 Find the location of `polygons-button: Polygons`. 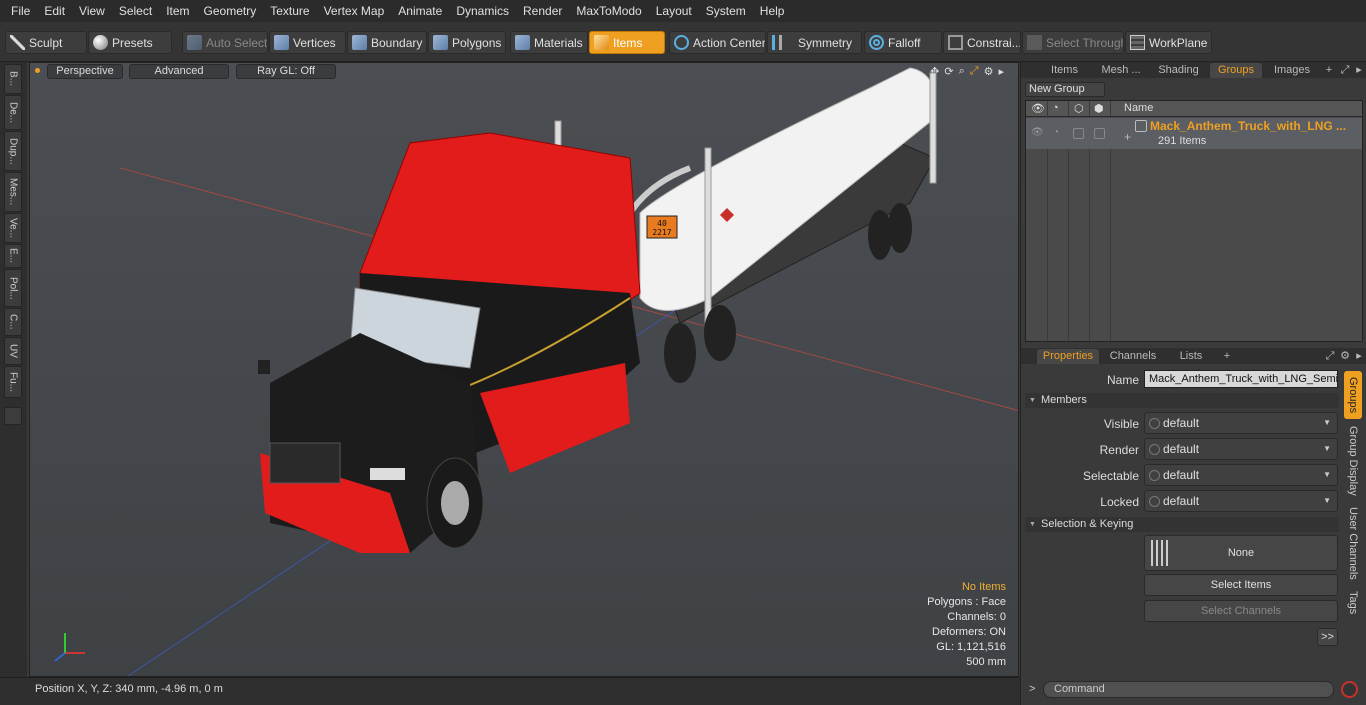

polygons-button: Polygons is located at coordinates (467, 42).